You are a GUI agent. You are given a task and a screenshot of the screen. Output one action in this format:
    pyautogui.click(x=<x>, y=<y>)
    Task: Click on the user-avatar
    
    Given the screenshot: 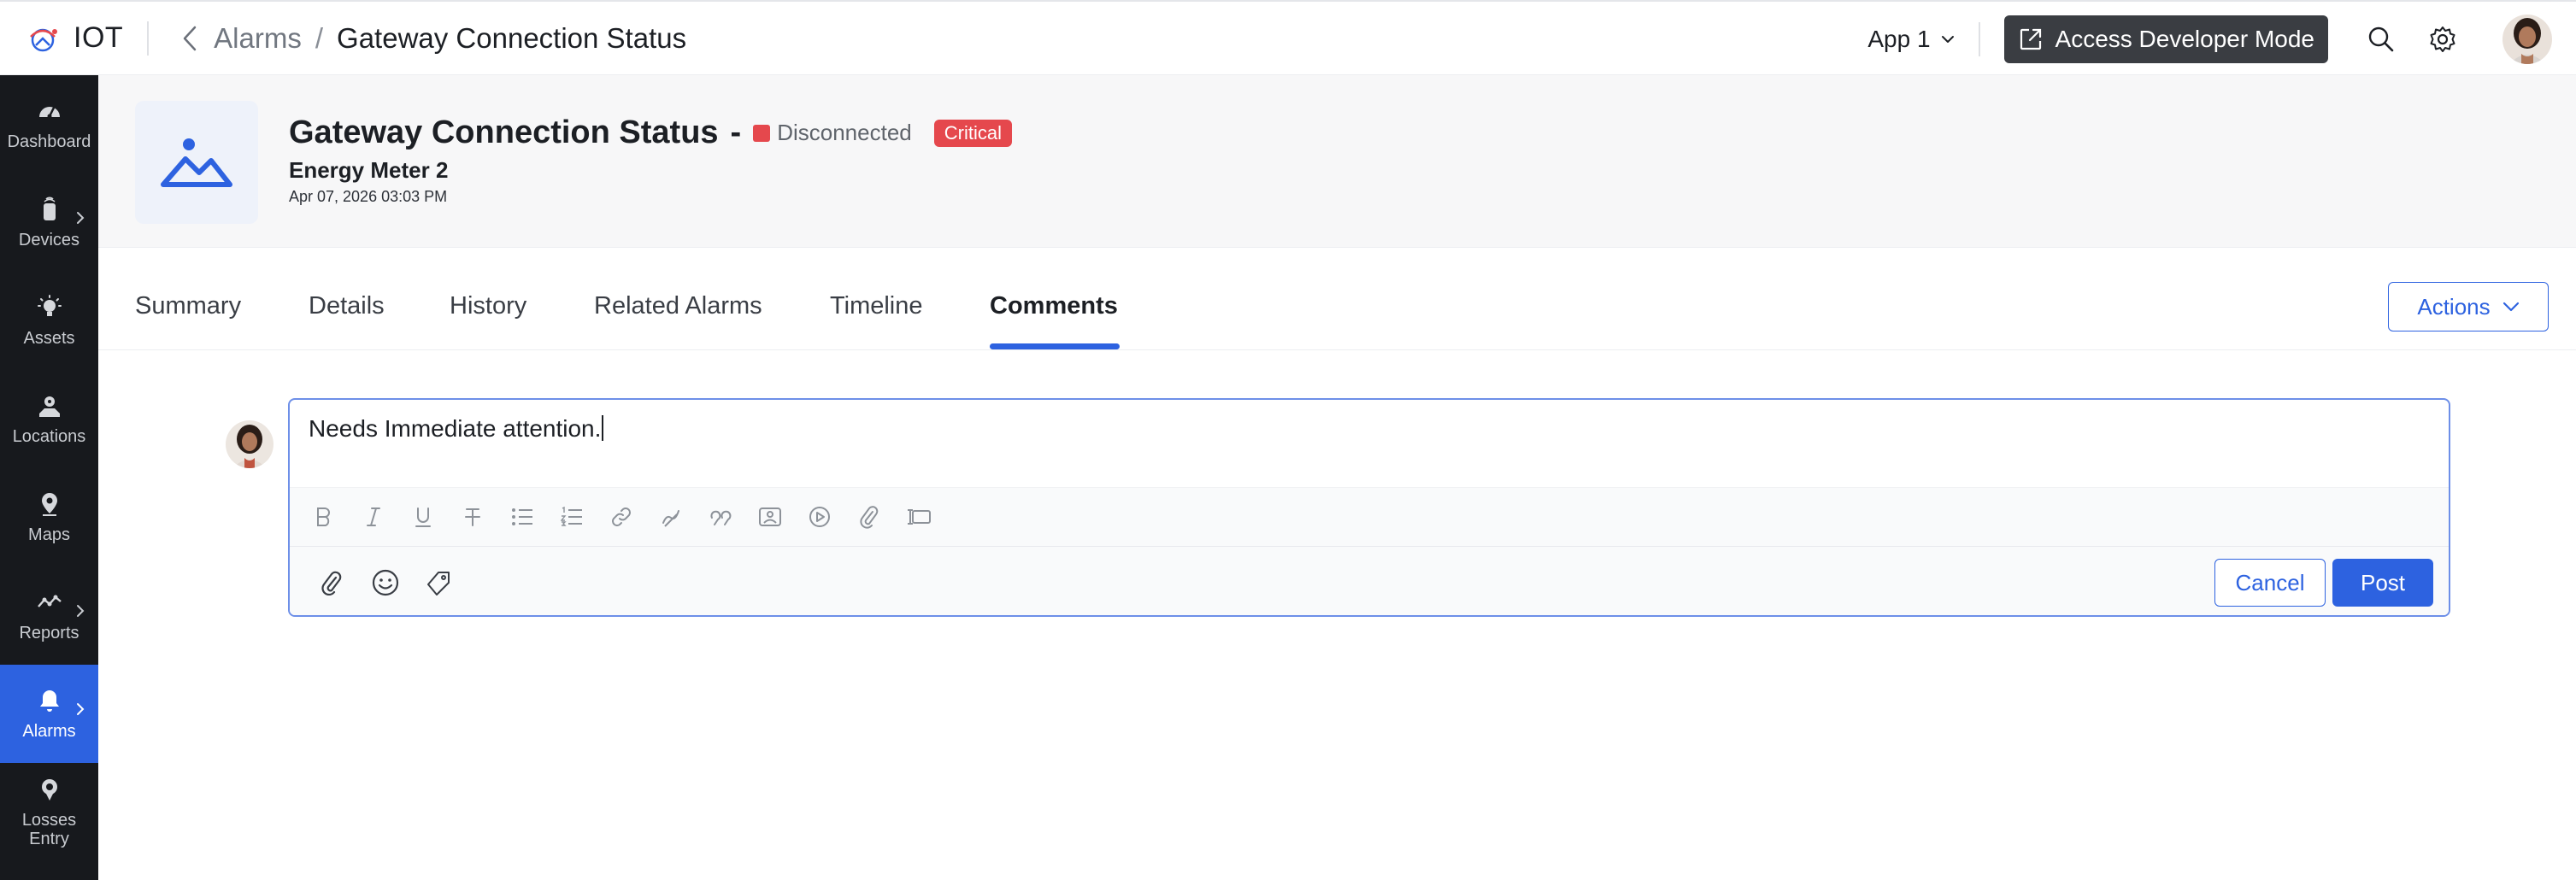 What is the action you would take?
    pyautogui.click(x=2527, y=39)
    